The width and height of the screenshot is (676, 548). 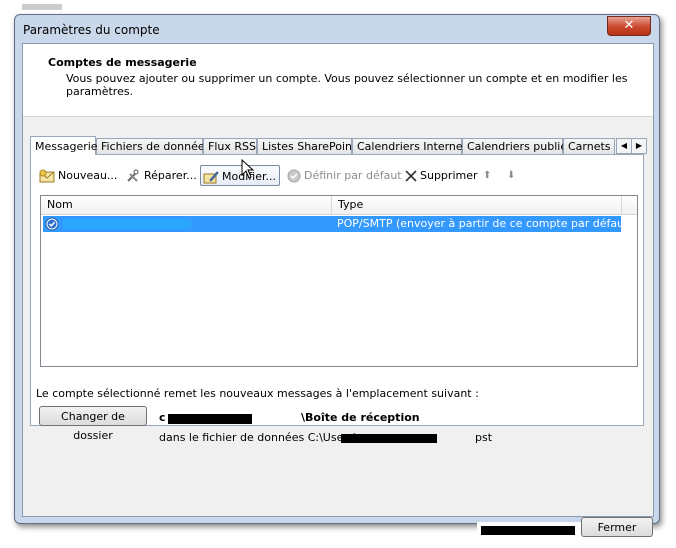 I want to click on tab-label: Listes SharePoint, so click(x=309, y=146).